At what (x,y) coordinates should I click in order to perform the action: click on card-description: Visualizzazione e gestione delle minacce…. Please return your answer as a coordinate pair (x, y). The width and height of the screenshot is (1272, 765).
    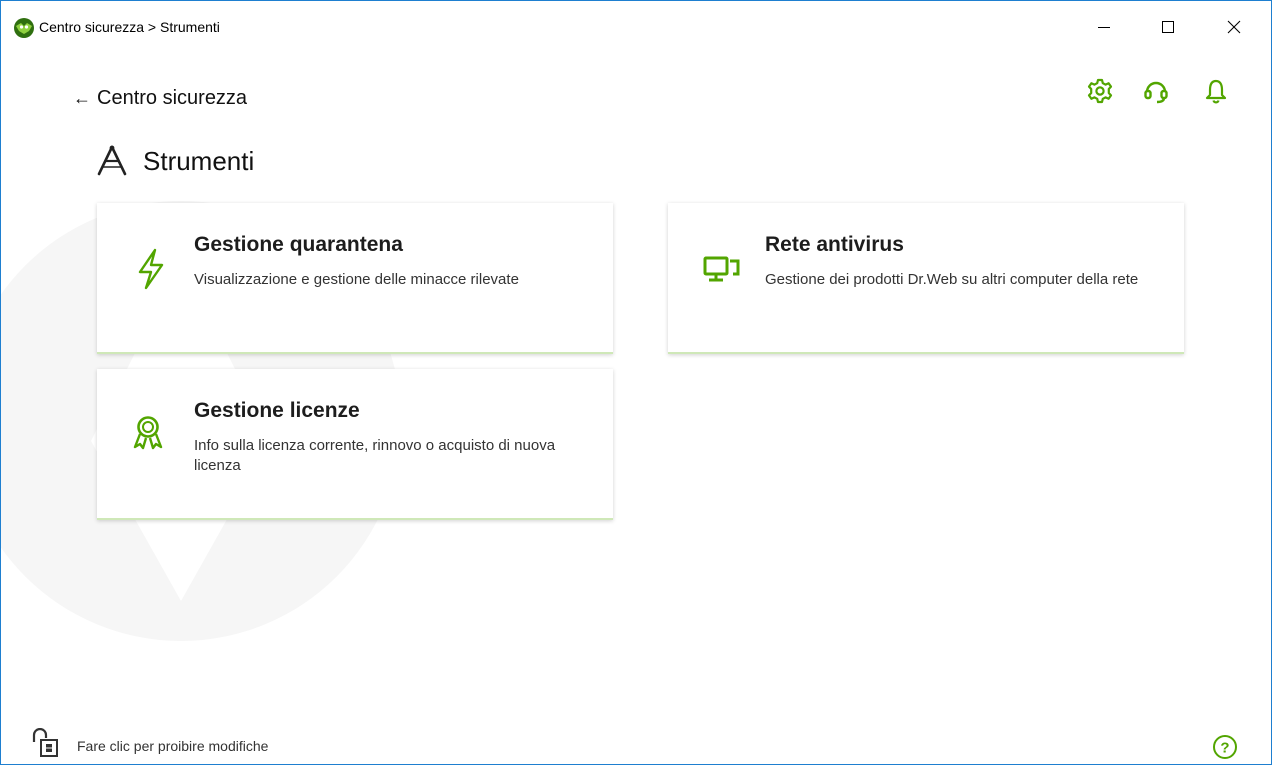
    Looking at the image, I should click on (356, 279).